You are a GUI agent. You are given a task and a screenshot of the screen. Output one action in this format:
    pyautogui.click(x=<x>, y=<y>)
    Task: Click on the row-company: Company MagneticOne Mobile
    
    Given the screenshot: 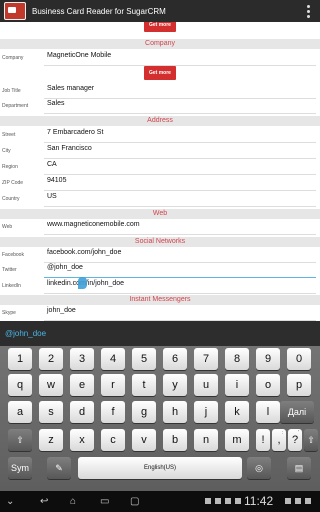 What is the action you would take?
    pyautogui.click(x=160, y=58)
    